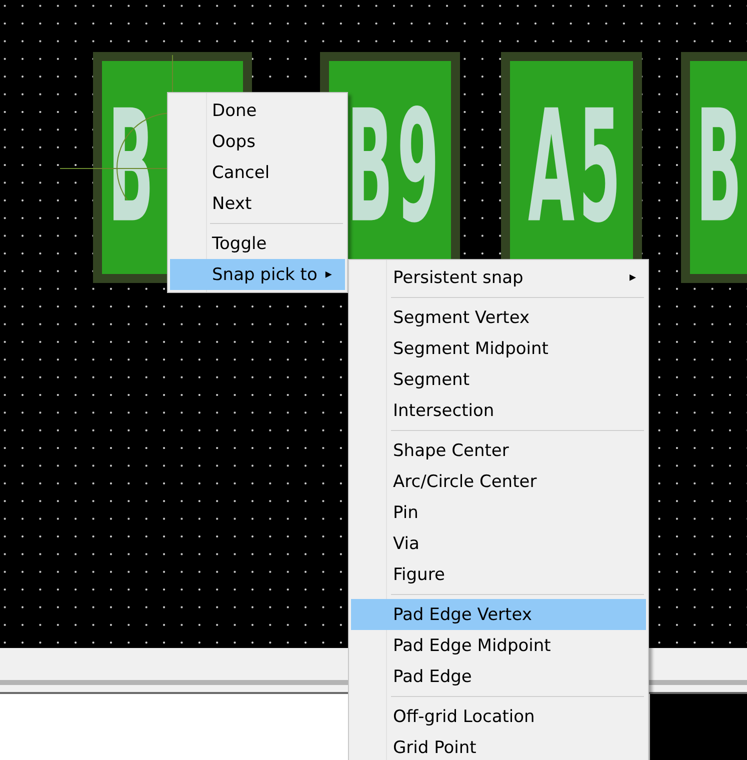 This screenshot has width=747, height=760. What do you see at coordinates (498, 645) in the screenshot?
I see `menu-item: Pad Edge Midpoint` at bounding box center [498, 645].